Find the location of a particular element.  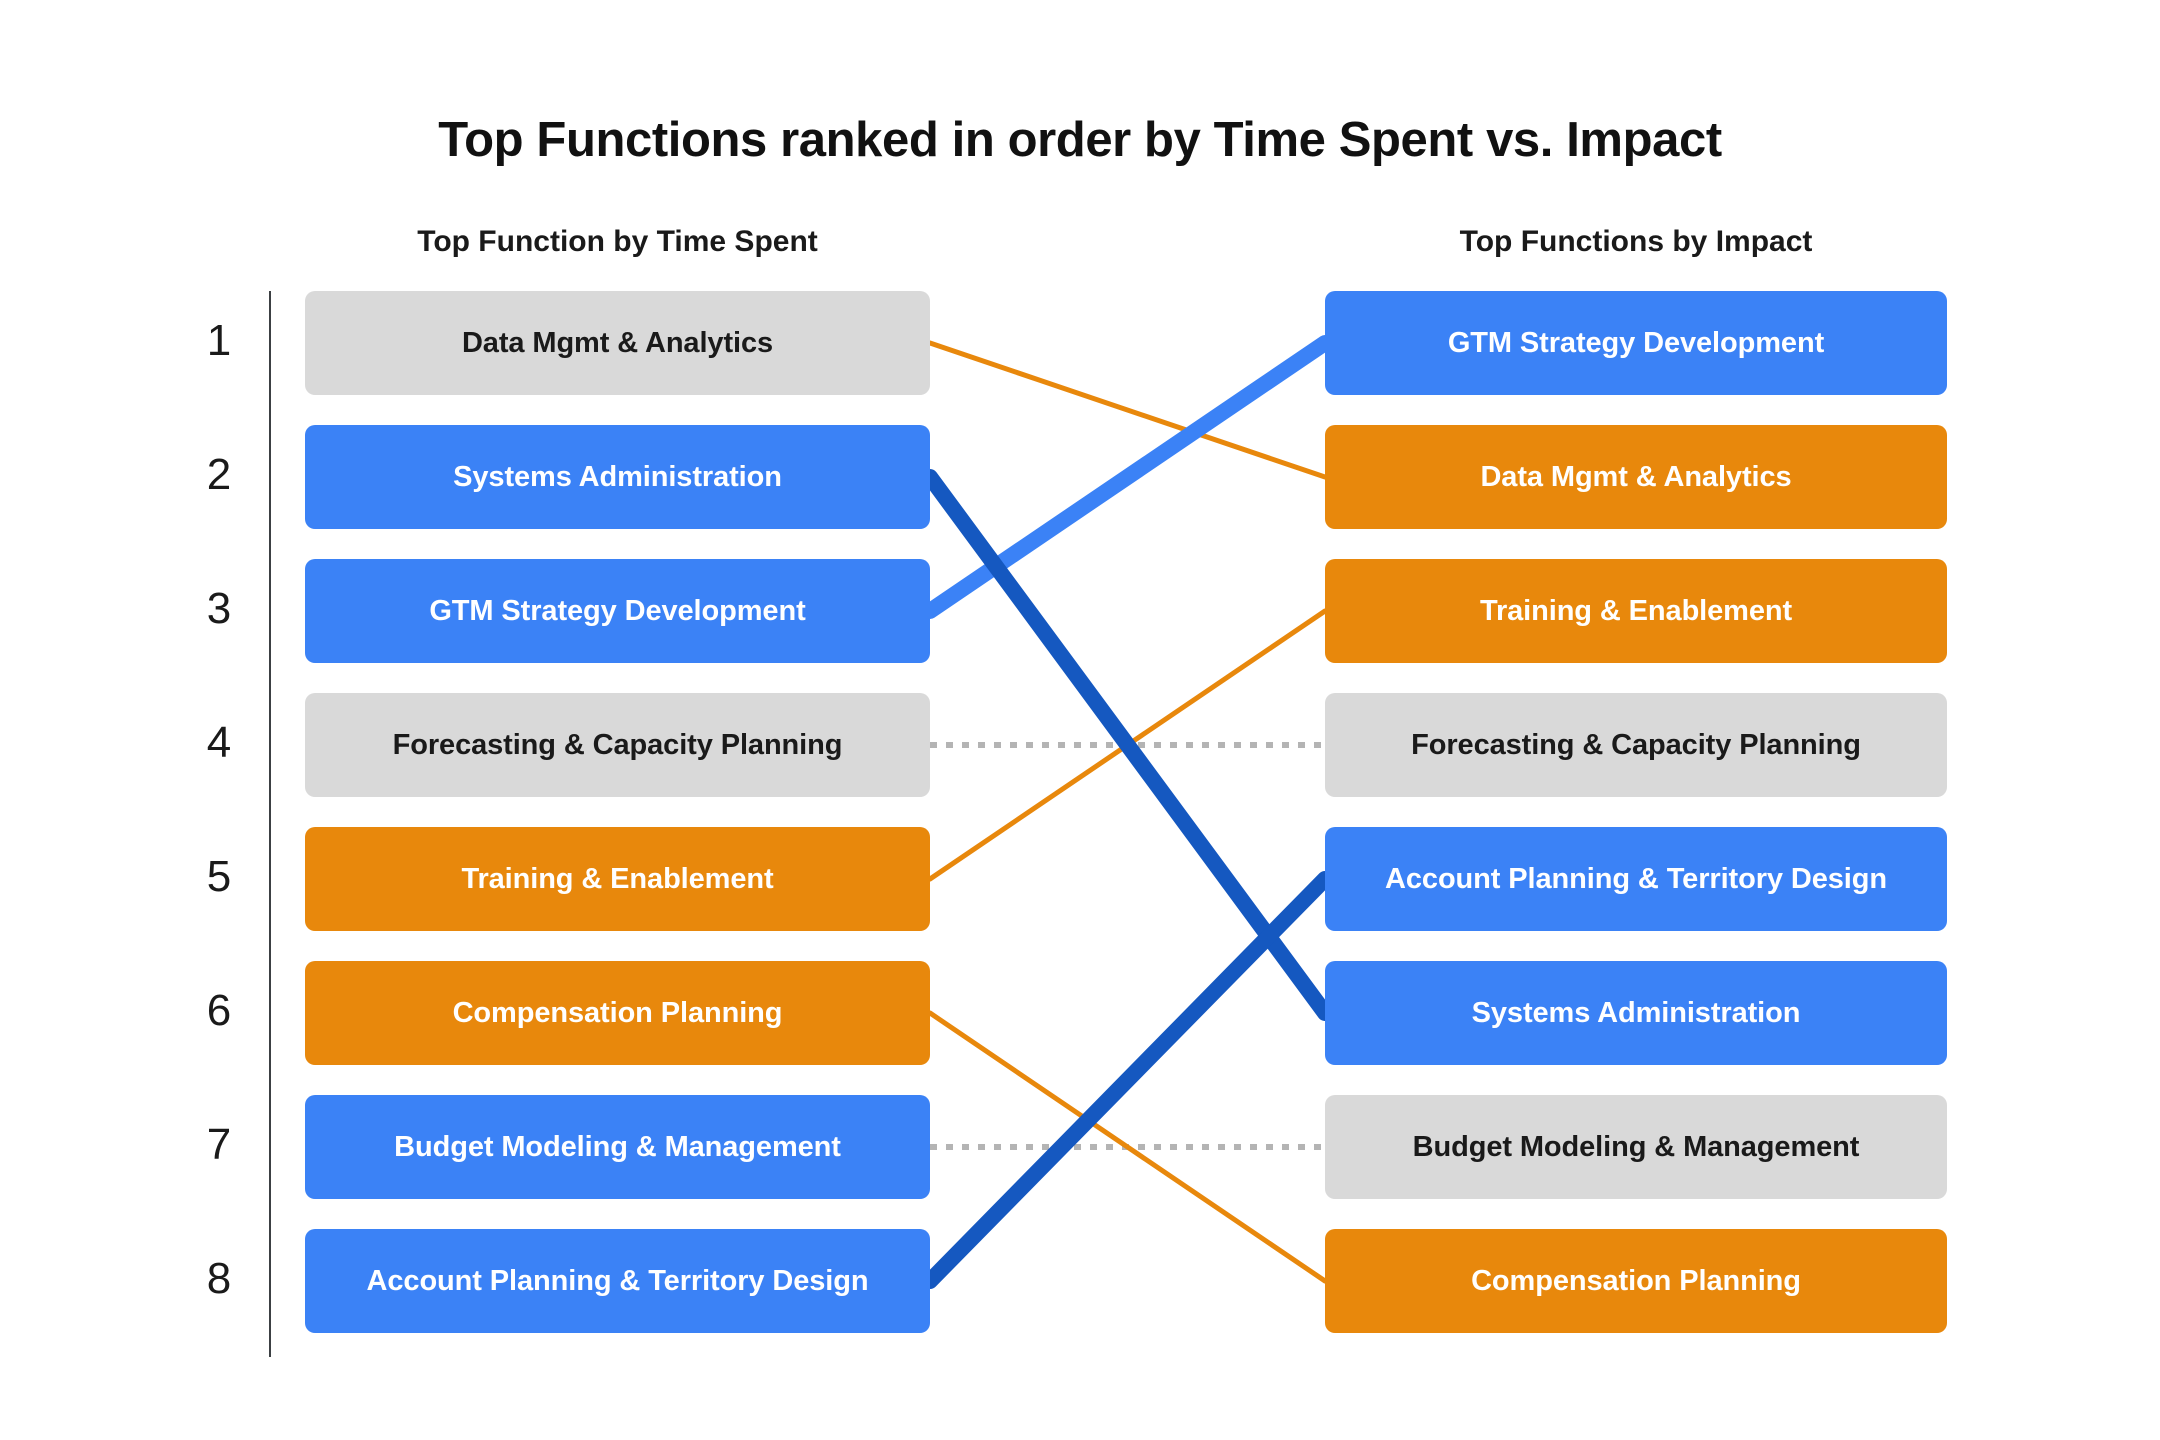

left-node-rank-4: Forecasting & Capacity Planning is located at coordinates (617, 745).